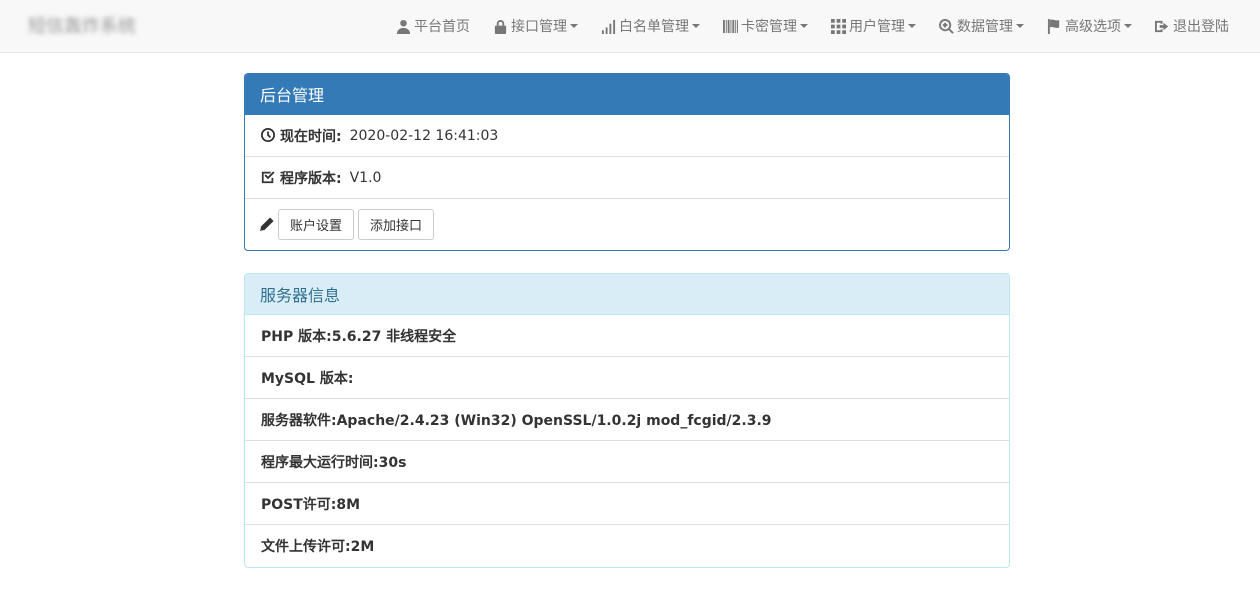  Describe the element at coordinates (627, 136) in the screenshot. I see `current-time-row: 现在时间: 2020-02-12 16:41:03` at that location.